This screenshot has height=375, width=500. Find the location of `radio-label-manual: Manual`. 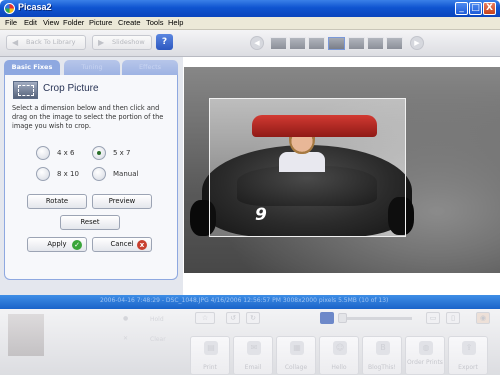

radio-label-manual: Manual is located at coordinates (126, 174).